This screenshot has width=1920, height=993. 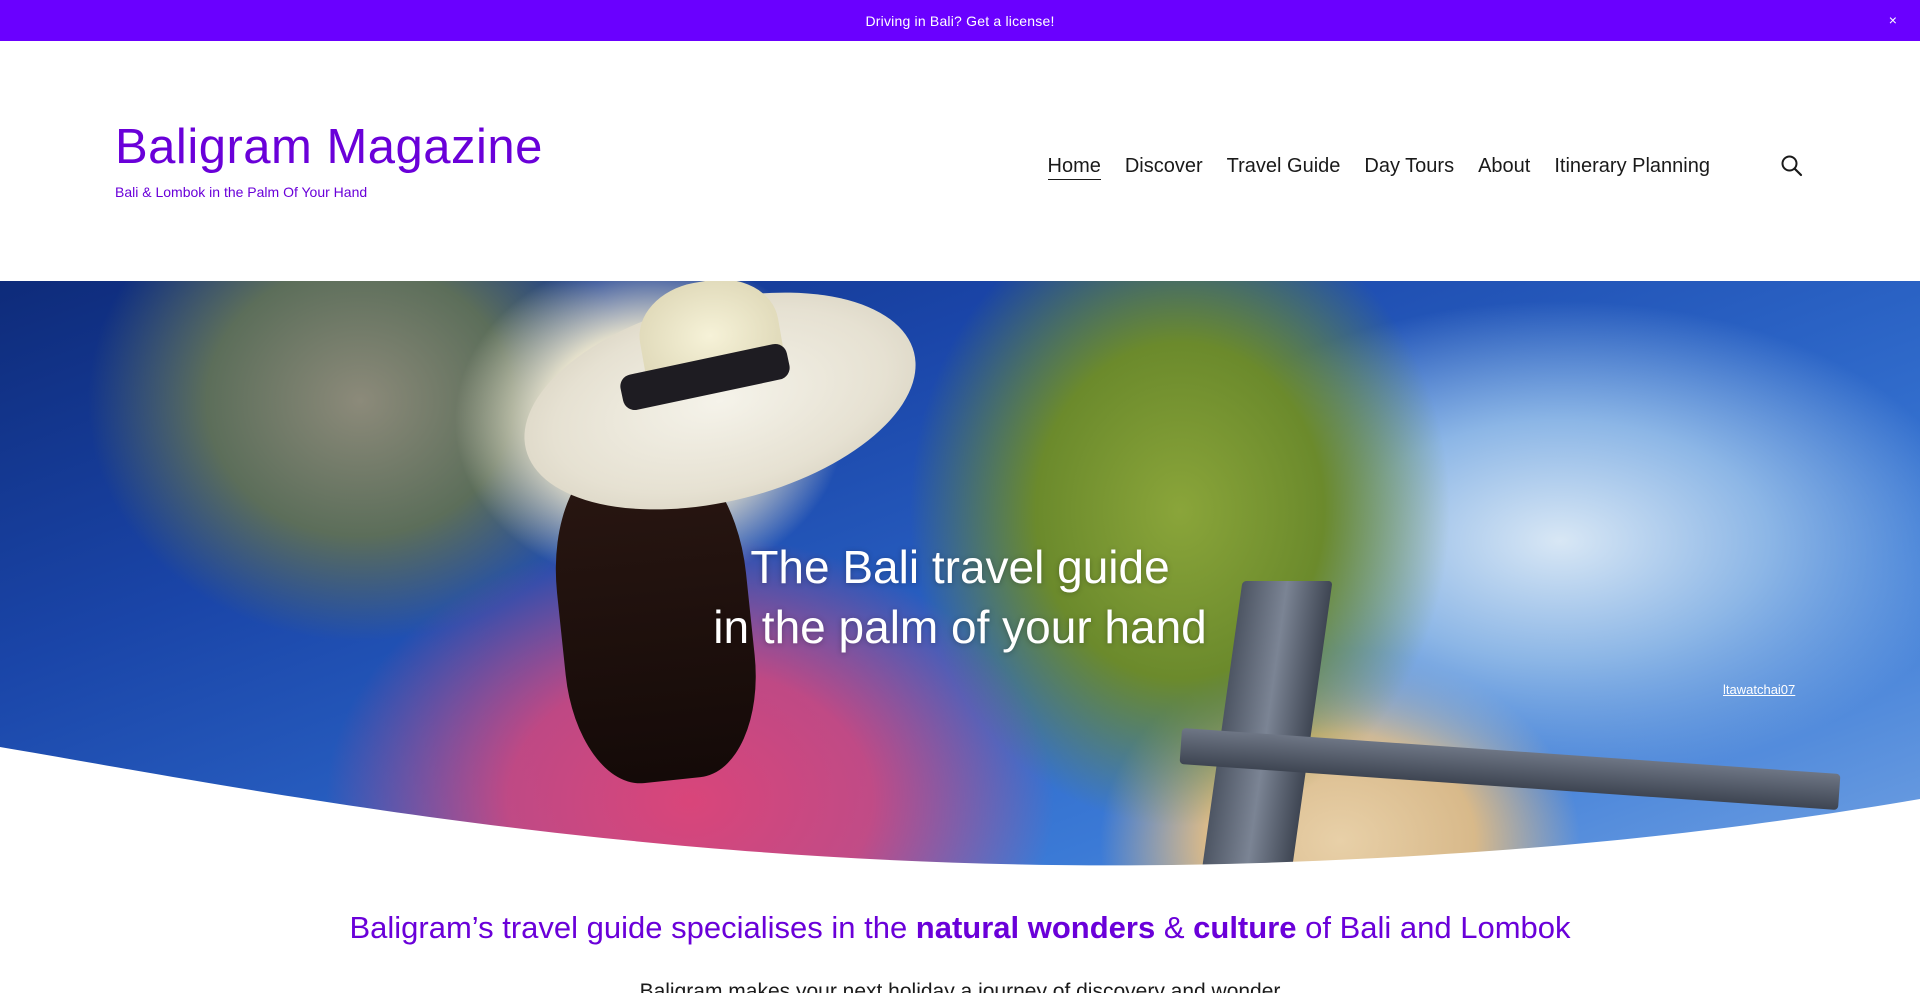 What do you see at coordinates (241, 192) in the screenshot?
I see `site-tagline: Bali & Lombok in the Palm Of Your Hand` at bounding box center [241, 192].